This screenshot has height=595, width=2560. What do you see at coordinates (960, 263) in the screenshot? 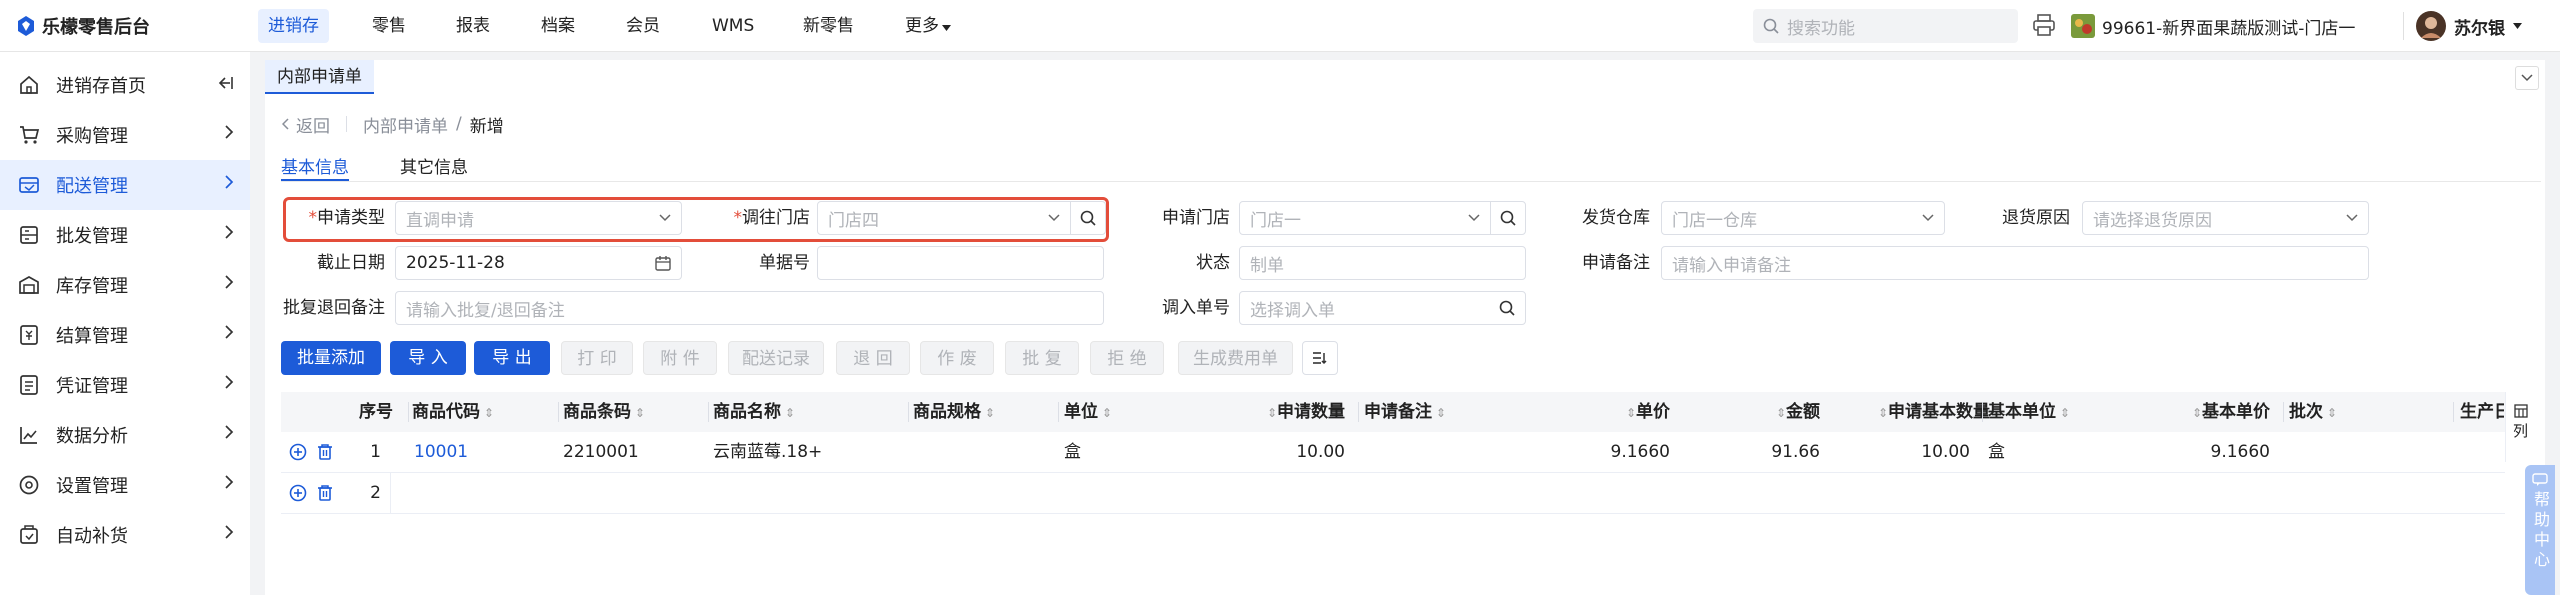
I see `doc-no-field` at bounding box center [960, 263].